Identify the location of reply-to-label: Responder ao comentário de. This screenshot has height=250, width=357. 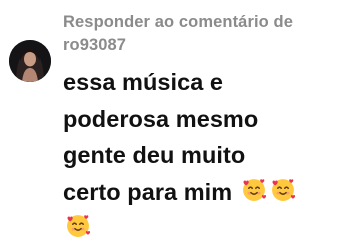
(178, 22).